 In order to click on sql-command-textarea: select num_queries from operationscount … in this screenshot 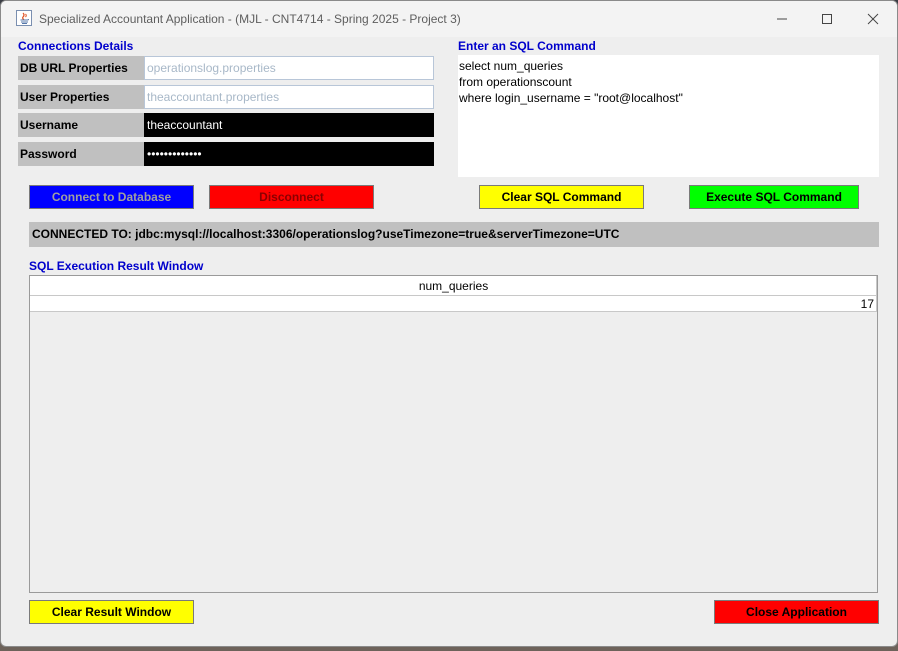, I will do `click(668, 116)`.